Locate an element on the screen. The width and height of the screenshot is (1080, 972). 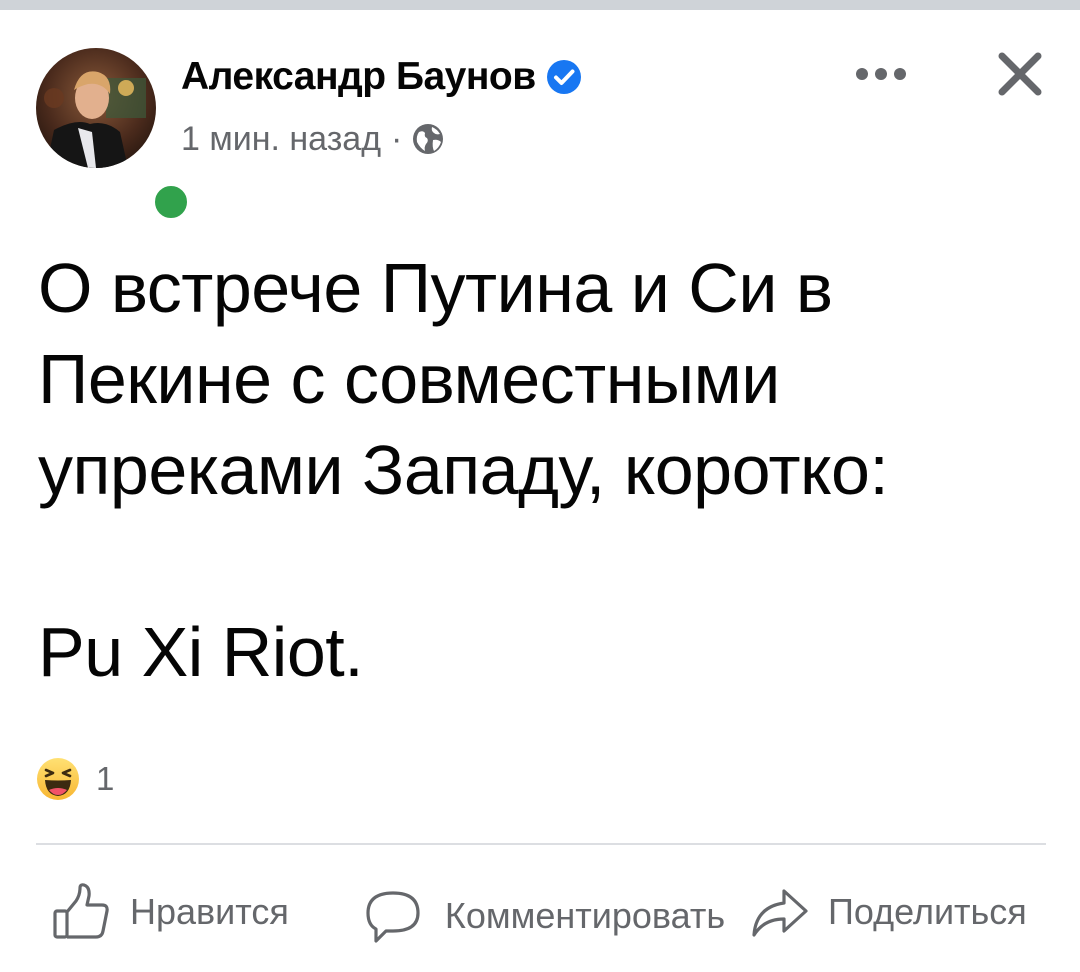
post-text-line: упреками Западу, коротко: is located at coordinates (463, 470).